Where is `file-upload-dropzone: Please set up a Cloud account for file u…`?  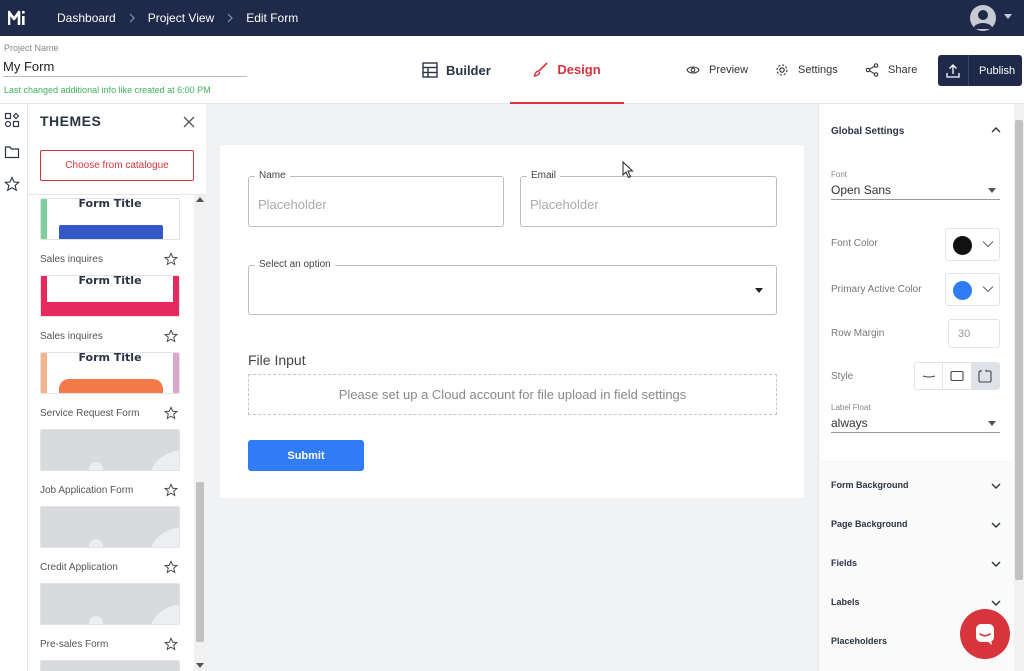
file-upload-dropzone: Please set up a Cloud account for file u… is located at coordinates (512, 394).